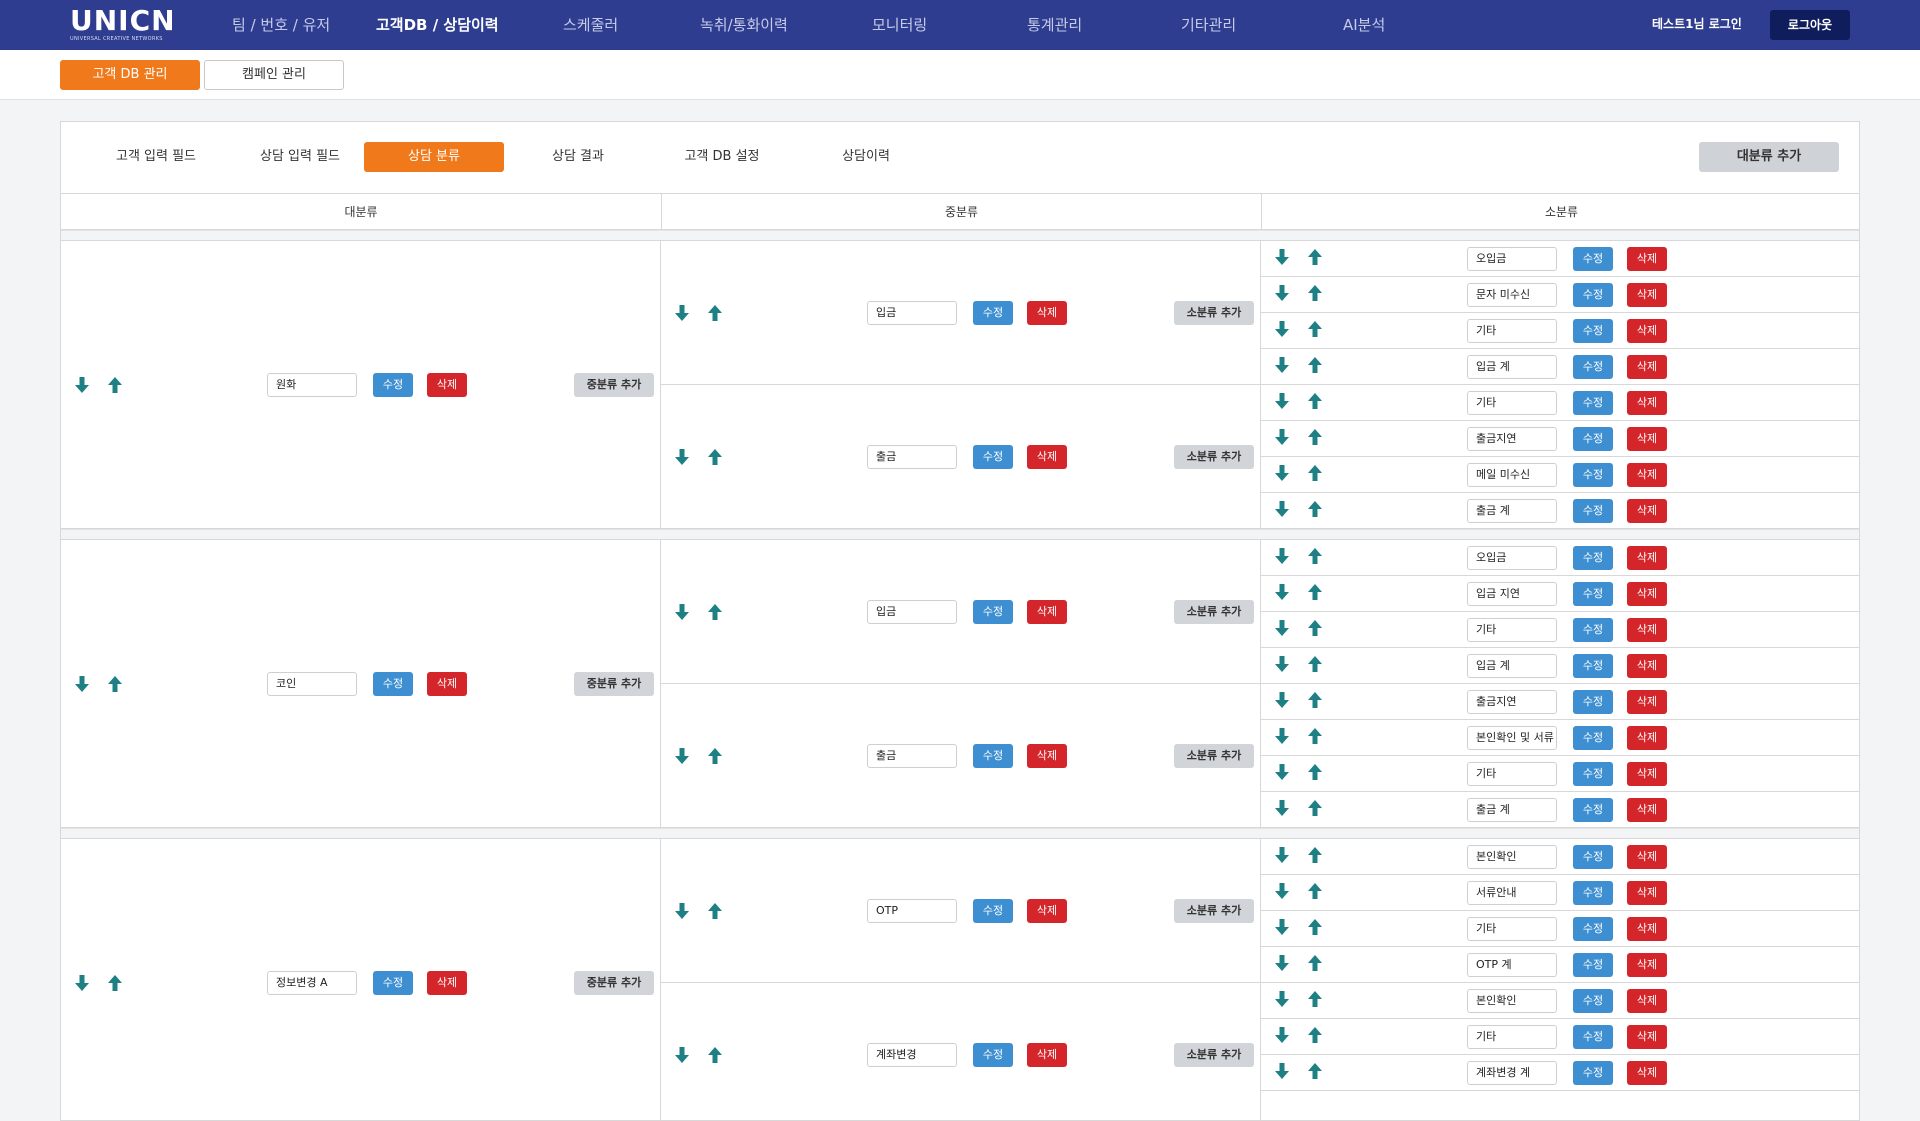 The width and height of the screenshot is (1920, 1121). I want to click on tab-consult-category: 상담 분류, so click(434, 157).